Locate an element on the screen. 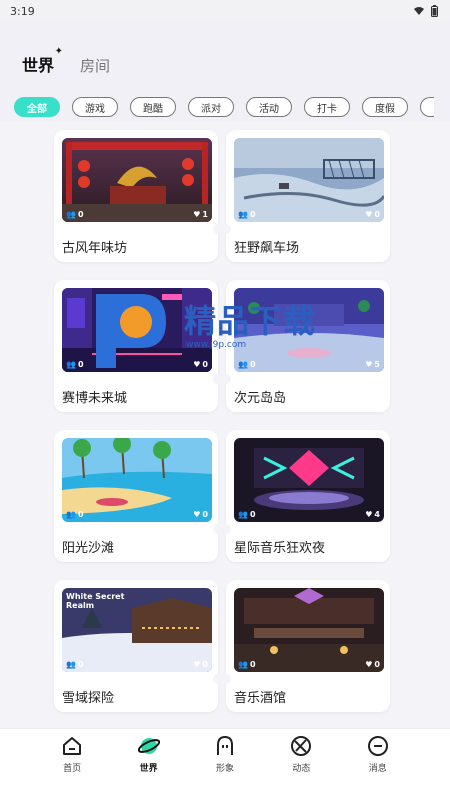 This screenshot has height=800, width=450. nav-messages: 消息 is located at coordinates (378, 767).